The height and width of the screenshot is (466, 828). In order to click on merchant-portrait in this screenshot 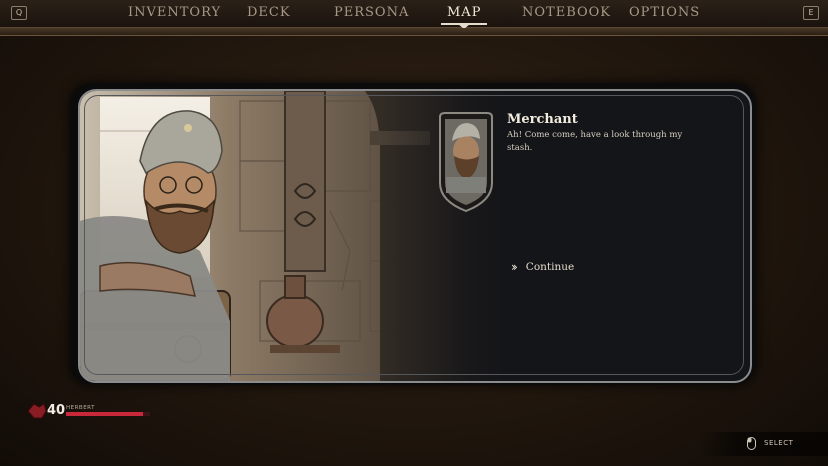, I will do `click(466, 162)`.